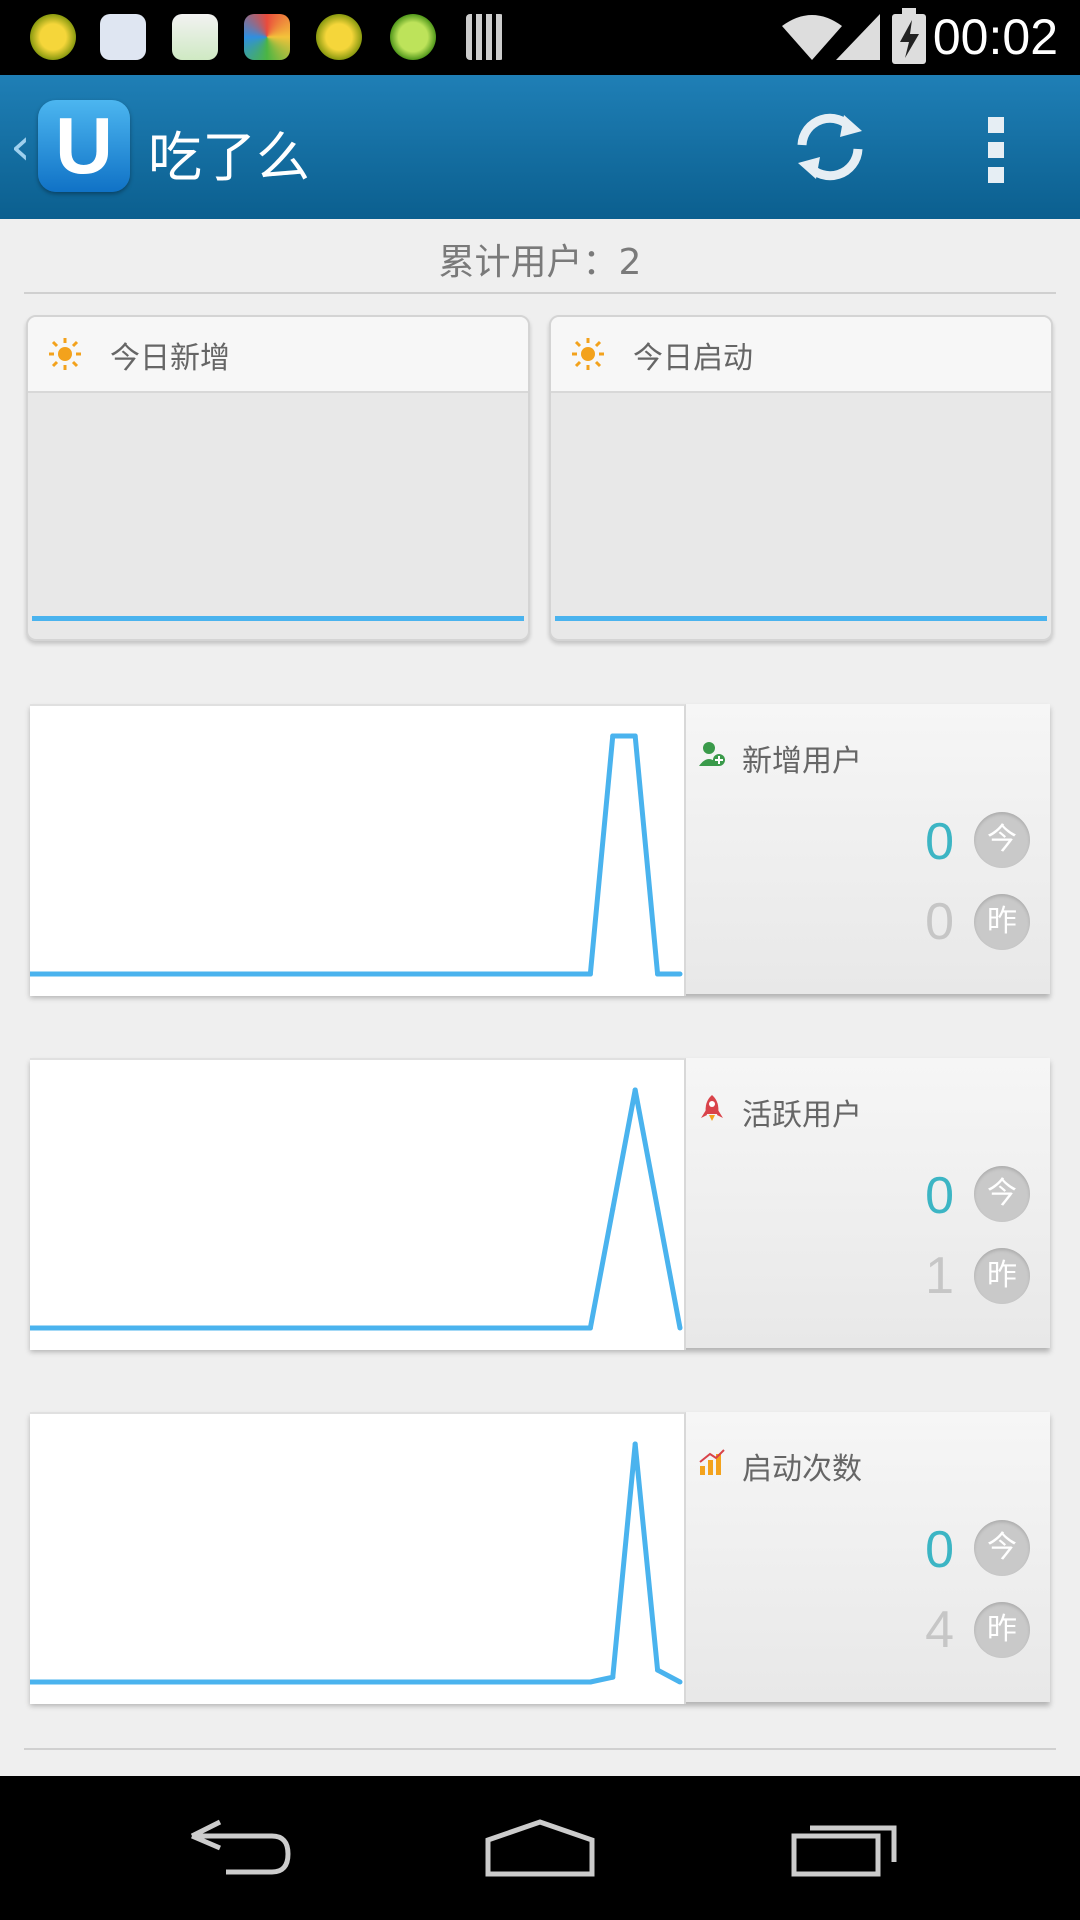 This screenshot has width=1080, height=1920. What do you see at coordinates (939, 1276) in the screenshot?
I see `yesterday-value: 1` at bounding box center [939, 1276].